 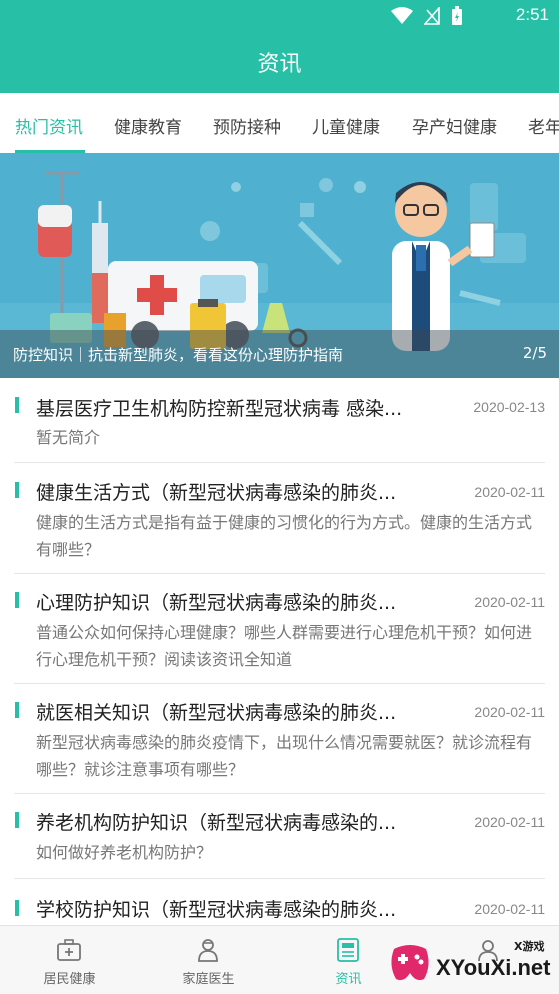 What do you see at coordinates (148, 125) in the screenshot?
I see `tab-health-education: 健康教育` at bounding box center [148, 125].